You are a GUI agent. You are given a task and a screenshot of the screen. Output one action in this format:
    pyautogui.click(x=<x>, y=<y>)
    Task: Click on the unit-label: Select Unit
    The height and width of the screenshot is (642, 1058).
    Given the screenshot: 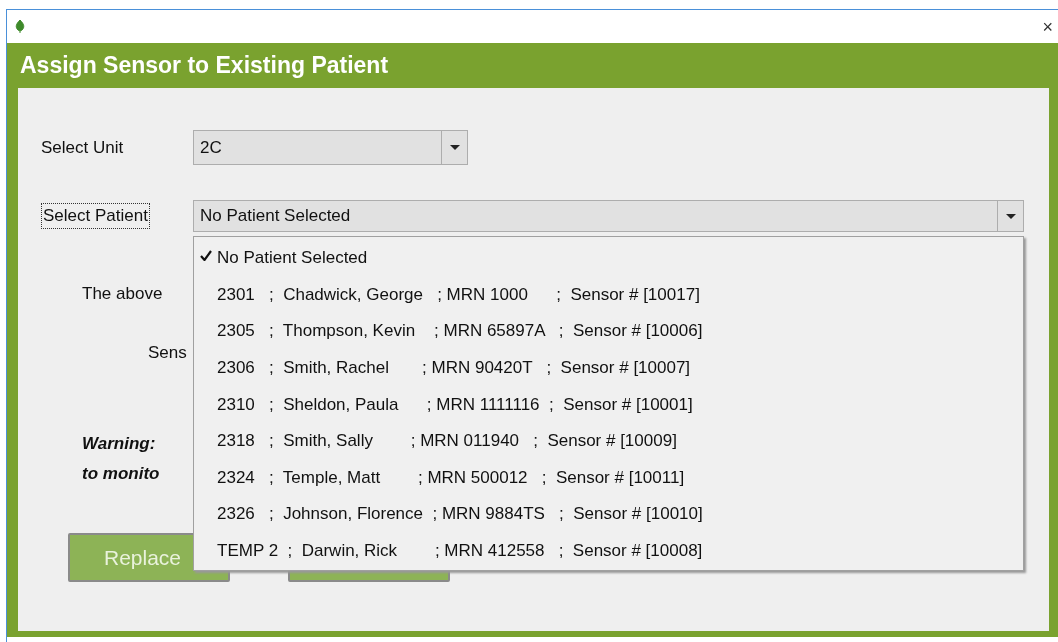 What is the action you would take?
    pyautogui.click(x=83, y=147)
    